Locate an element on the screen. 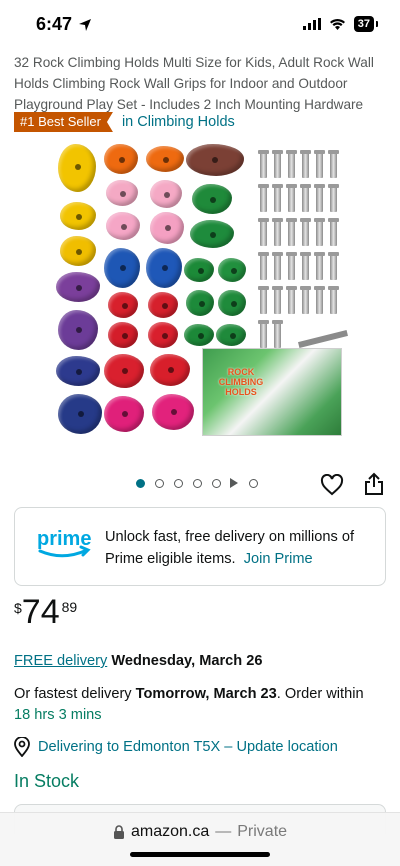 The image size is (400, 866). prime-logo-icon: prime is located at coordinates (64, 543).